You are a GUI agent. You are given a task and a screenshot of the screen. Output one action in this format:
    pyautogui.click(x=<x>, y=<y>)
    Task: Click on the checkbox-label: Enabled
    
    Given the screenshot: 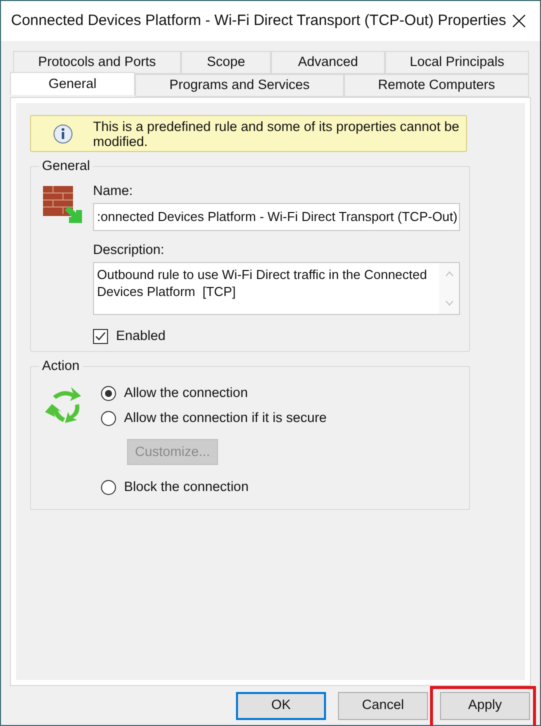 What is the action you would take?
    pyautogui.click(x=141, y=336)
    